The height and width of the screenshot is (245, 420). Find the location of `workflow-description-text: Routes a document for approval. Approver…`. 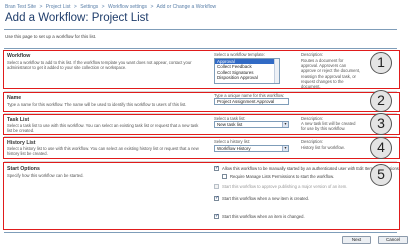

workflow-description-text: Routes a document for approval. Approver… is located at coordinates (331, 74).